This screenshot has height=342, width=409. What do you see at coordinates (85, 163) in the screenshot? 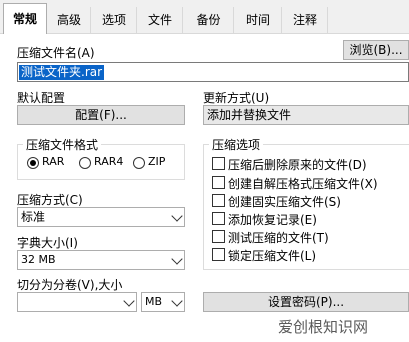
I see `format-rar4-radio` at bounding box center [85, 163].